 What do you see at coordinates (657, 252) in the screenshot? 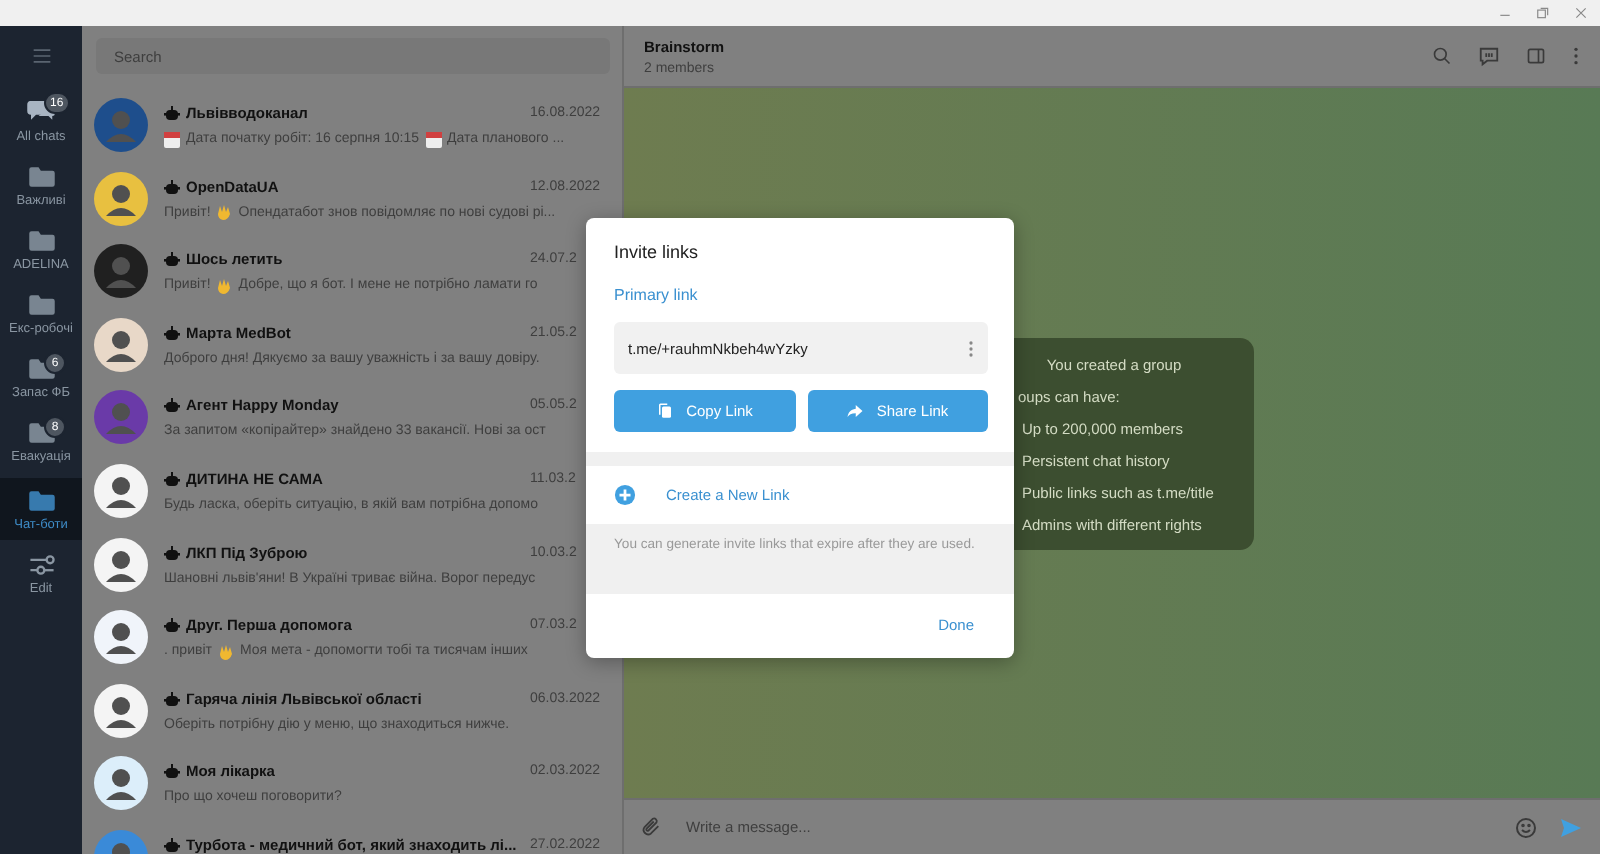
I see `dialog-title: Invite links` at bounding box center [657, 252].